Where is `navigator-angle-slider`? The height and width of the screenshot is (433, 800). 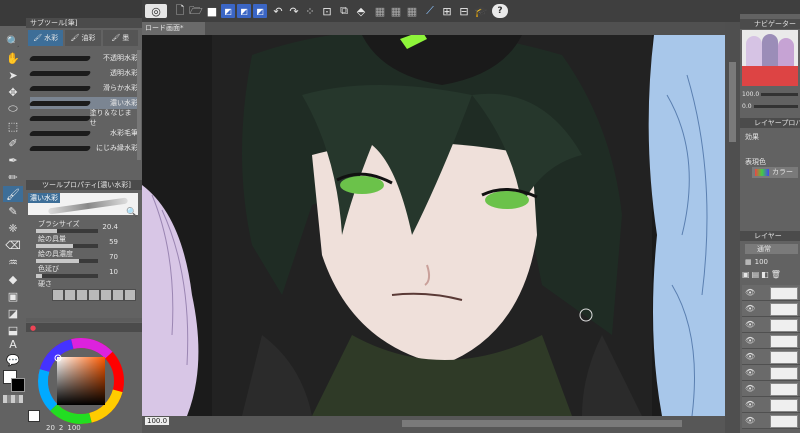 navigator-angle-slider is located at coordinates (775, 106).